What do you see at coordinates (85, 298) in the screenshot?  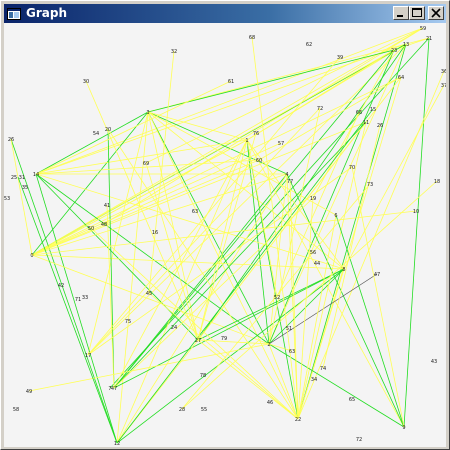 I see `graph-node-label: 33` at bounding box center [85, 298].